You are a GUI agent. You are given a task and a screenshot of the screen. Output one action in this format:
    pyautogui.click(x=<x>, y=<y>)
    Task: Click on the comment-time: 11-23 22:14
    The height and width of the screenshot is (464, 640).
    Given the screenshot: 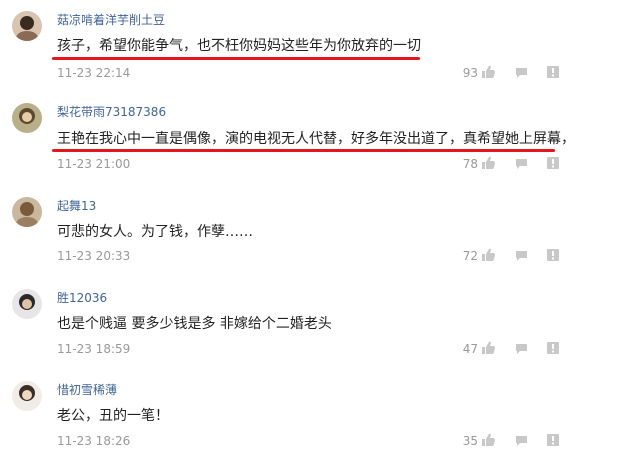 What is the action you would take?
    pyautogui.click(x=94, y=73)
    